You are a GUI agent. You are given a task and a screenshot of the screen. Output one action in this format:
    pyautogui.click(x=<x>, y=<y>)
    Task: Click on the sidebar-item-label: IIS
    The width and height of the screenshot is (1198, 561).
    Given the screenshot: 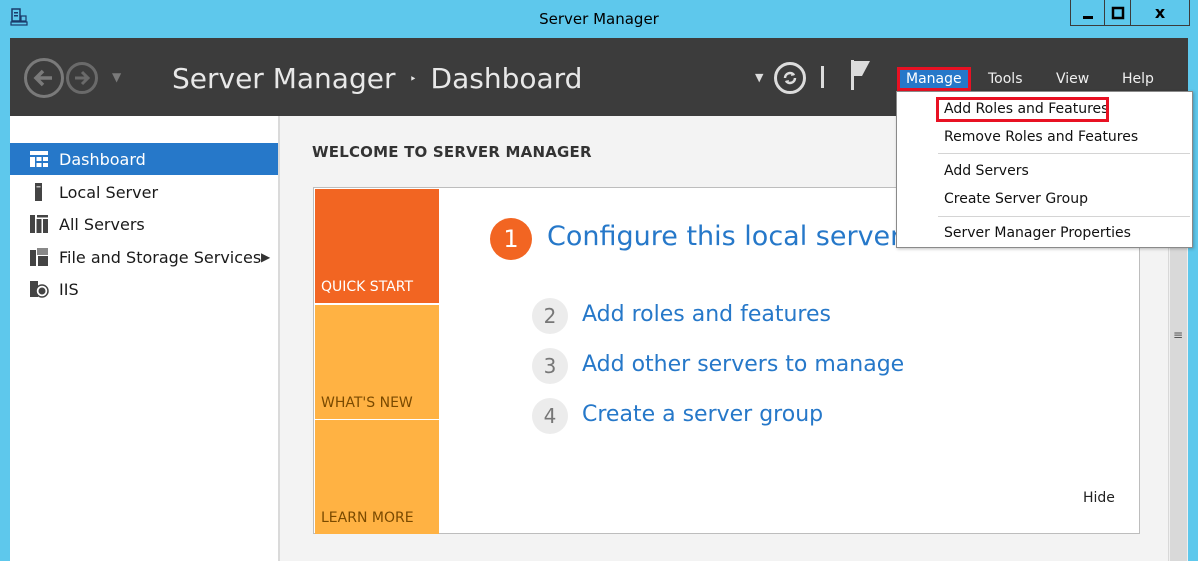 What is the action you would take?
    pyautogui.click(x=69, y=289)
    